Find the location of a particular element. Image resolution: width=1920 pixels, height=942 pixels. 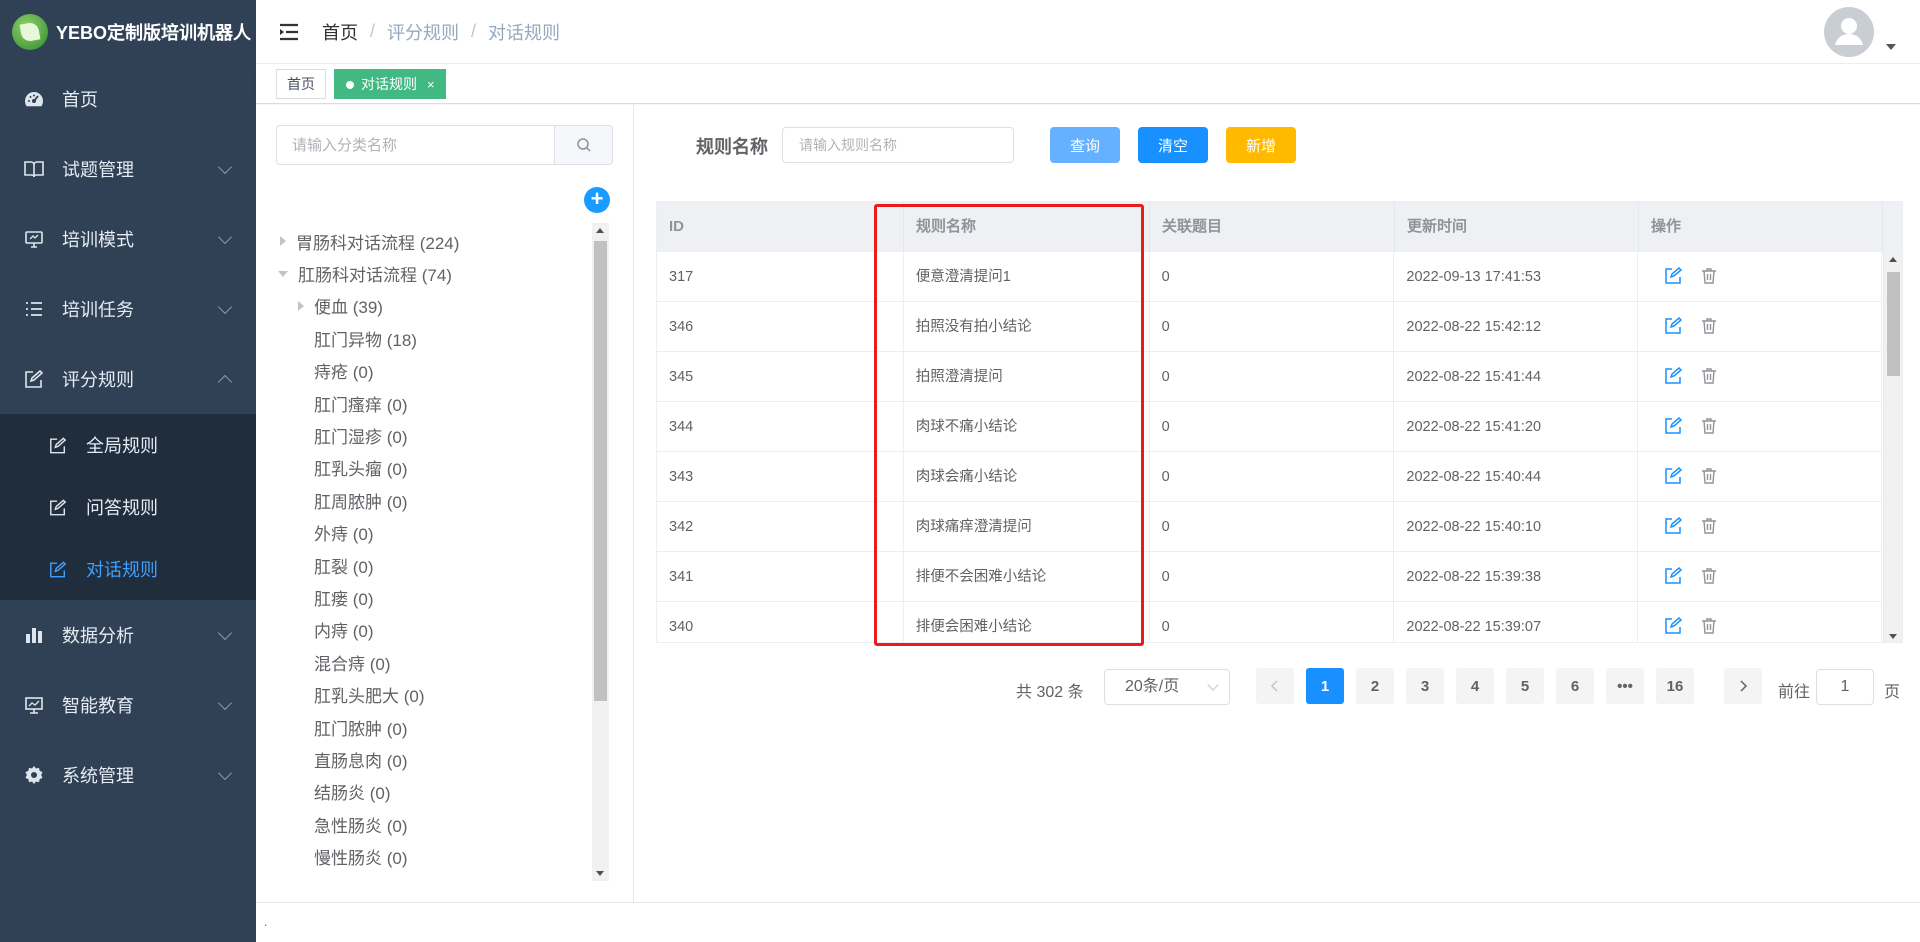

tree-node: 肛乳头瘤 (0) is located at coordinates (435, 468).